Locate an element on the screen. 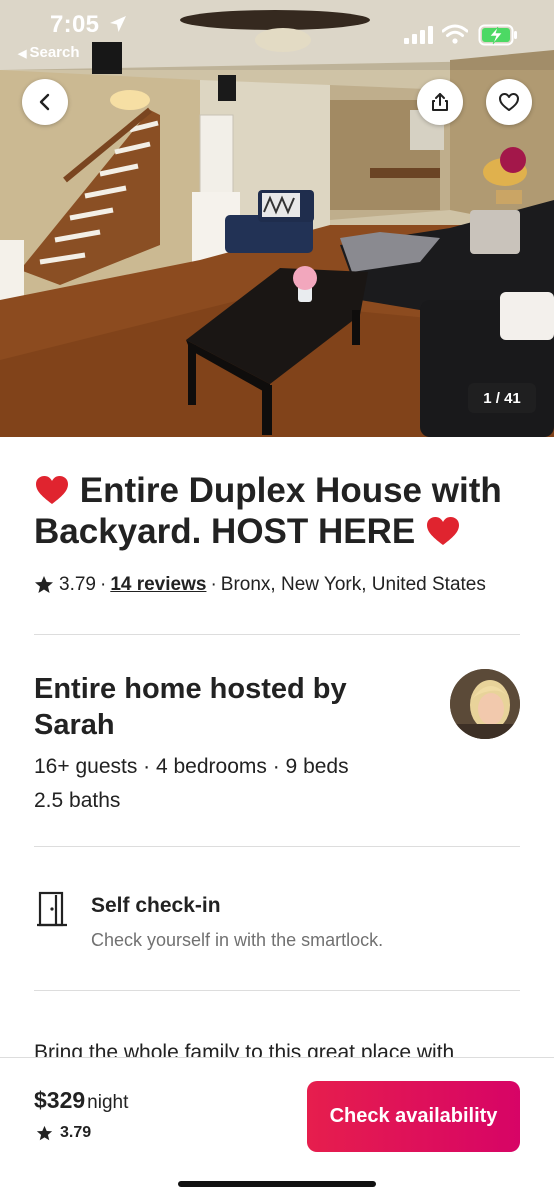  wifi-icon is located at coordinates (455, 34).